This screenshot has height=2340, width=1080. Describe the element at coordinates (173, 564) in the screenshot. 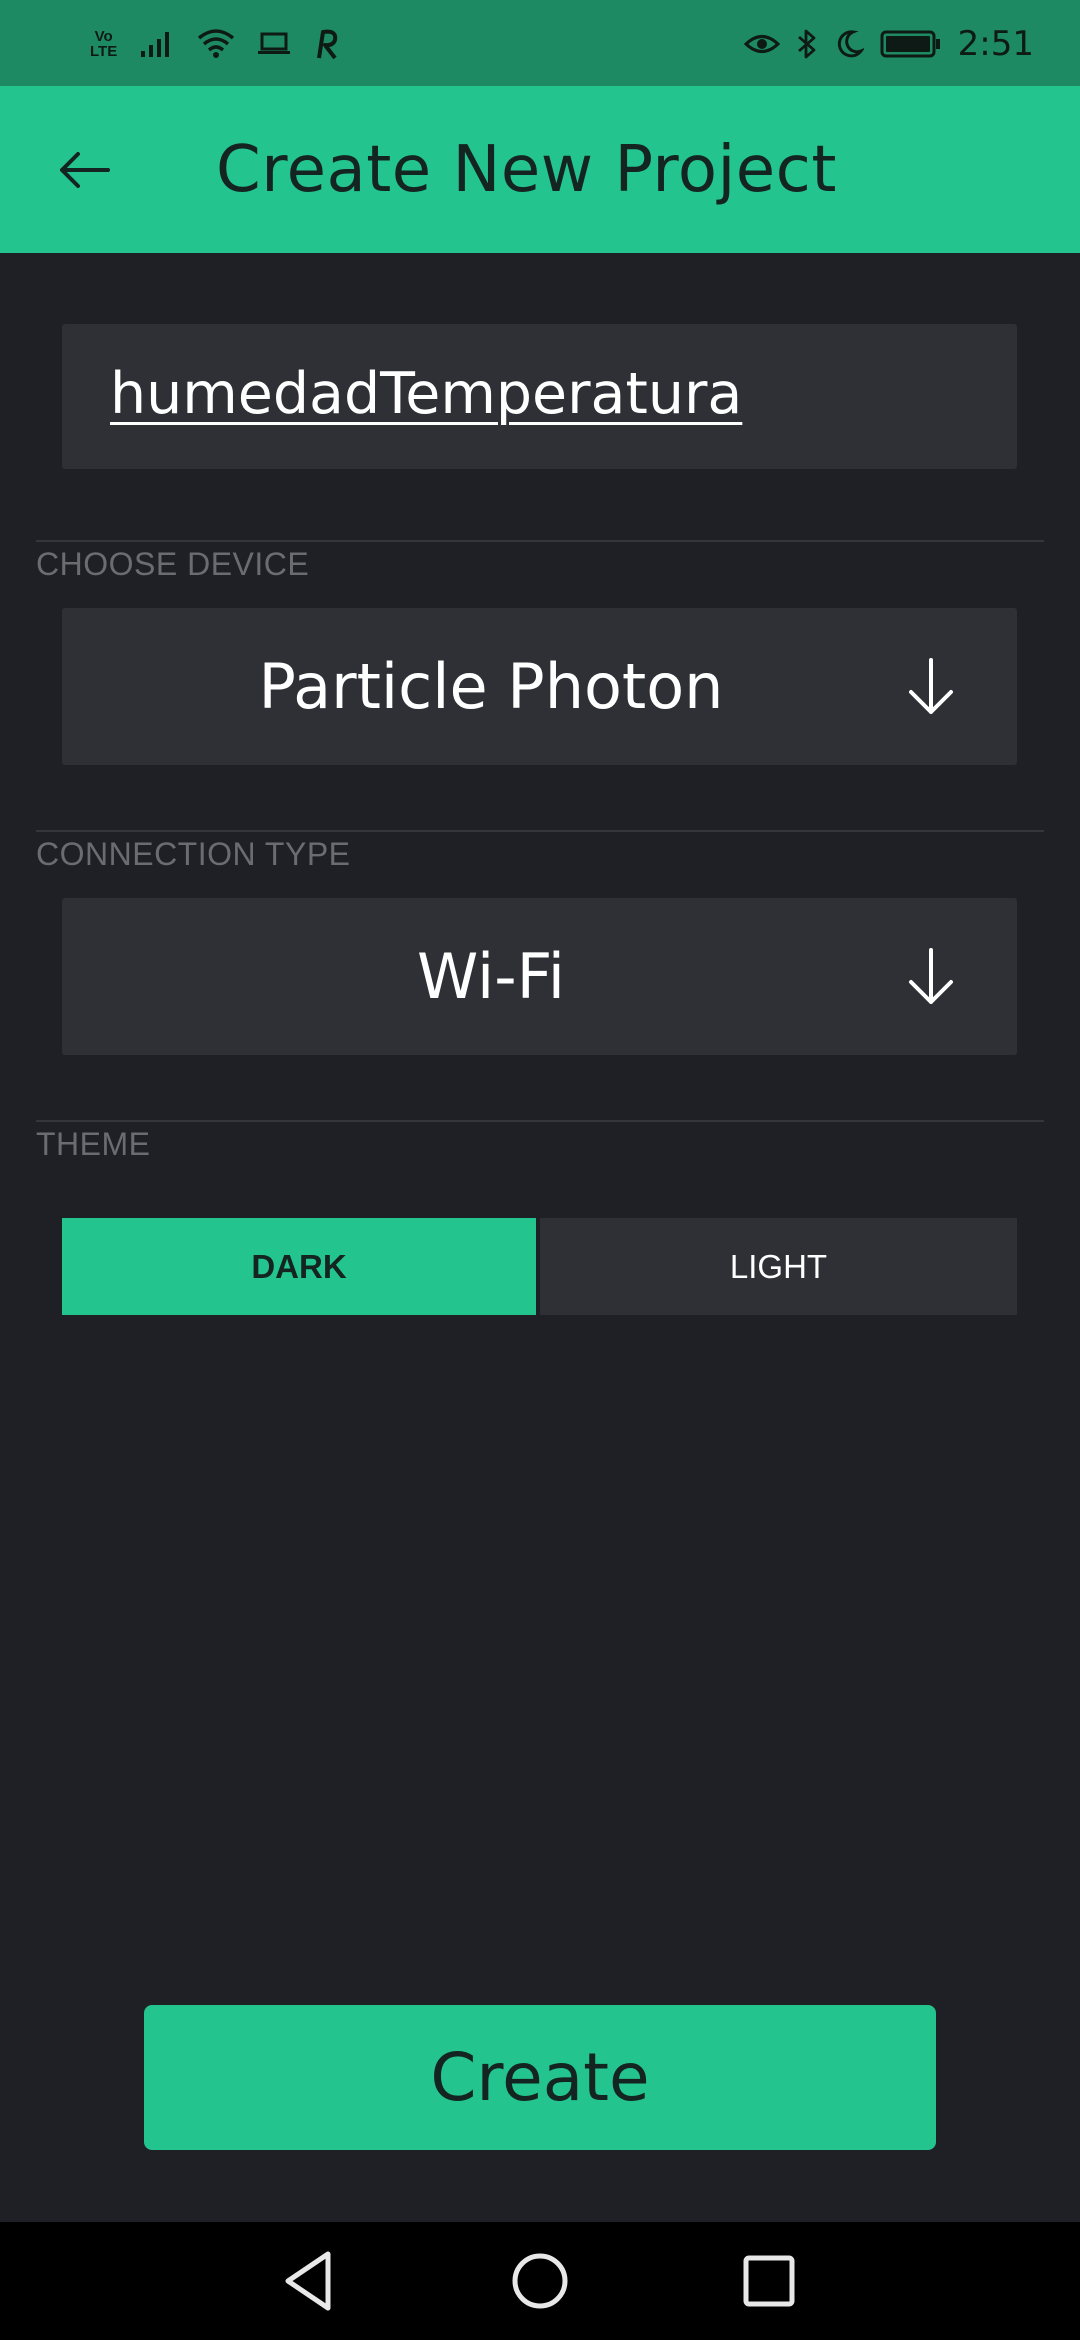

I see `choose-device-label: CHOOSE DEVICE` at that location.